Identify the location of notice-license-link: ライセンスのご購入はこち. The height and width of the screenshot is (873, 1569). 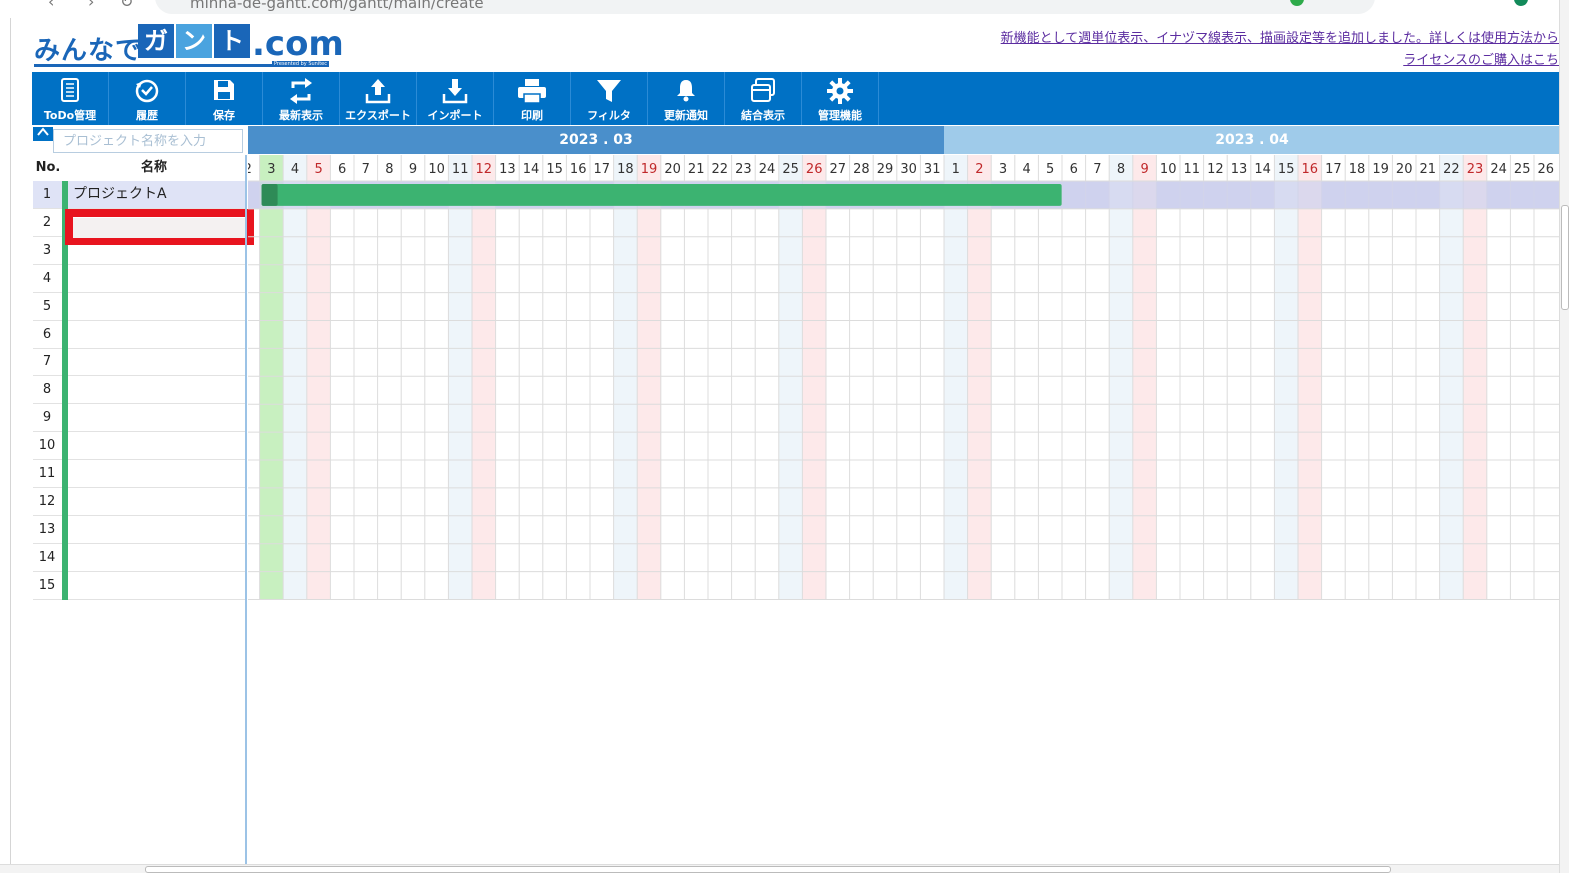
(1481, 58).